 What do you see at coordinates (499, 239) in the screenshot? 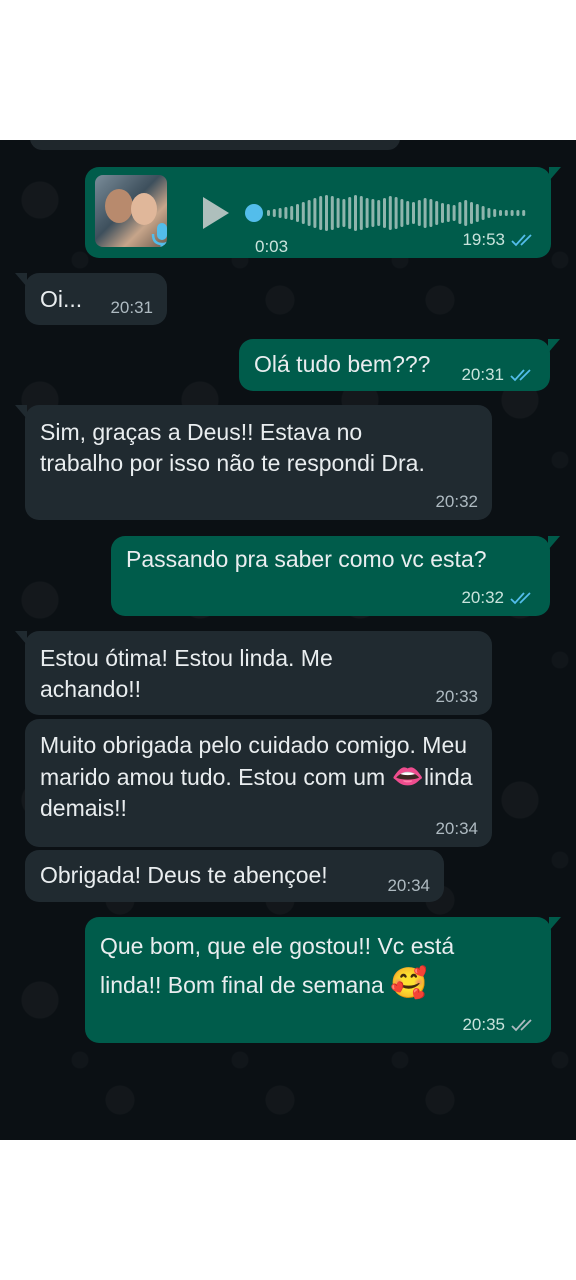
I see `message-time: 19:53` at bounding box center [499, 239].